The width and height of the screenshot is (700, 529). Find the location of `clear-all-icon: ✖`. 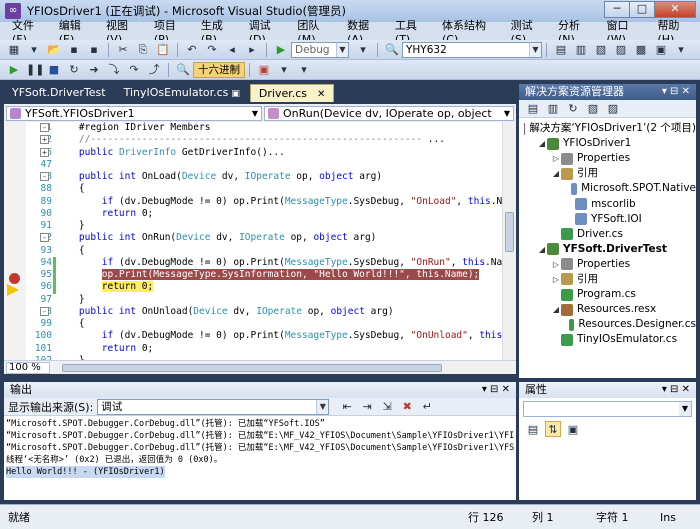

clear-all-icon: ✖ is located at coordinates (407, 407).